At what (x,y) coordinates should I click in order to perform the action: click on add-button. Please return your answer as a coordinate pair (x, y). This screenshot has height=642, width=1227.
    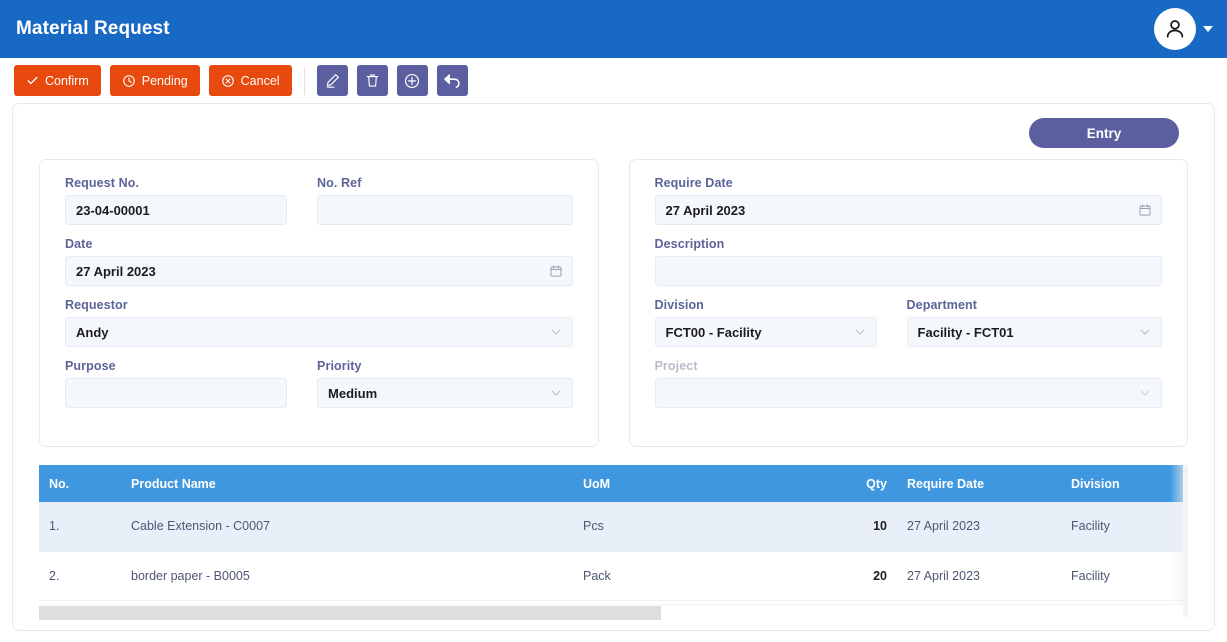
    Looking at the image, I should click on (412, 80).